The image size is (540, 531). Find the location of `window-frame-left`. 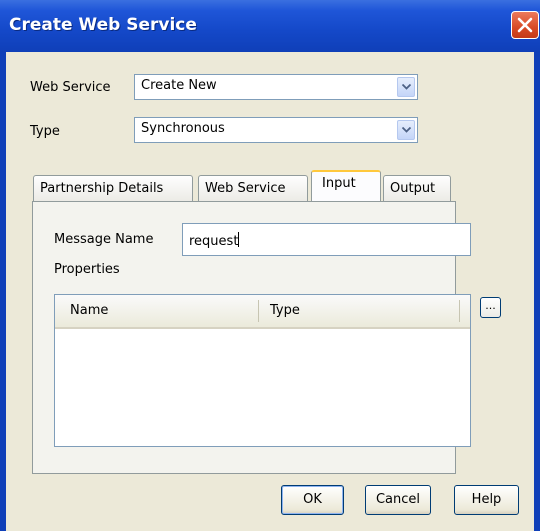

window-frame-left is located at coordinates (3, 291).